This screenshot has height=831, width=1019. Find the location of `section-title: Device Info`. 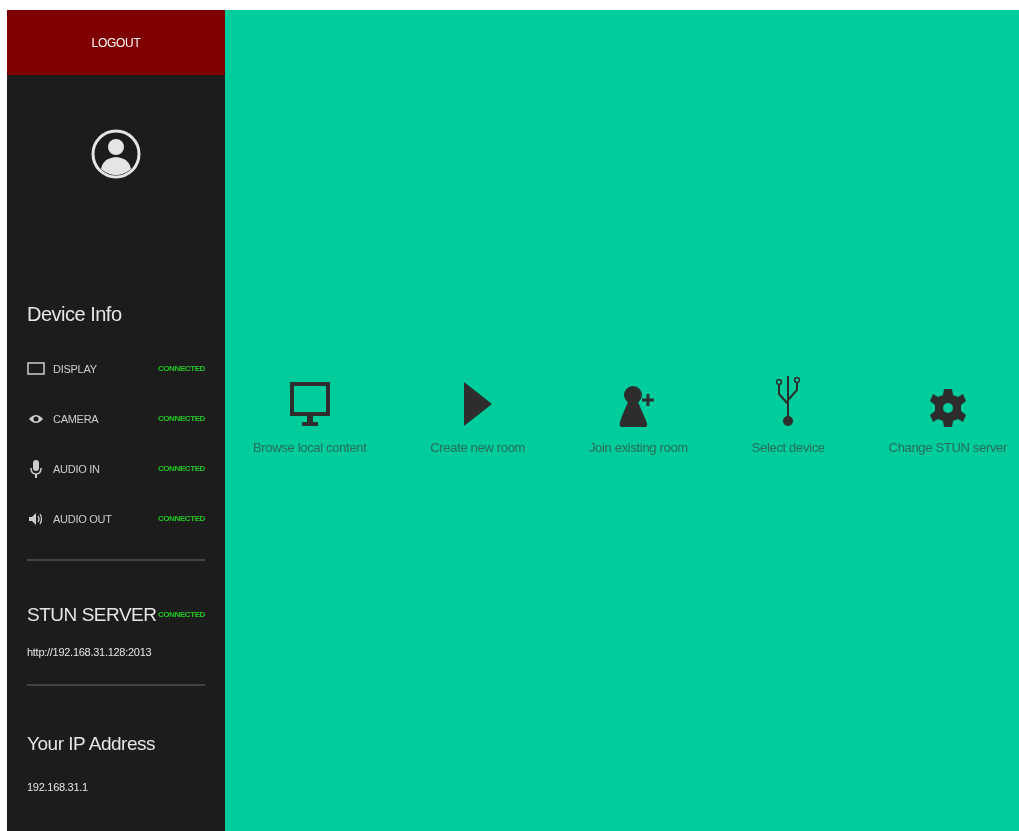

section-title: Device Info is located at coordinates (75, 314).